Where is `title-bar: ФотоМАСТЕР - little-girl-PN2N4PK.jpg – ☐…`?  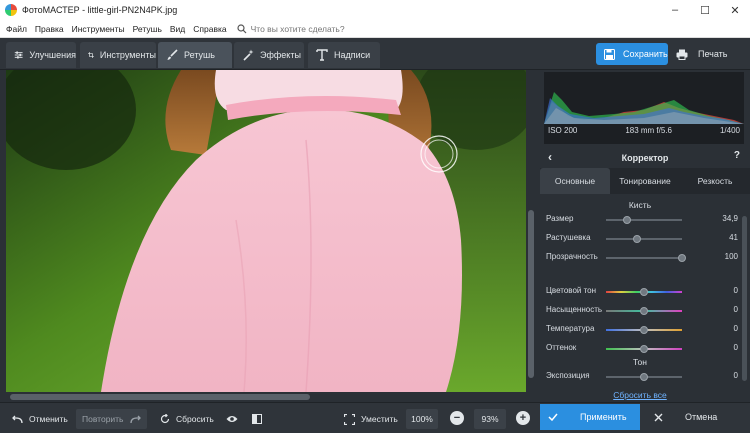
title-bar: ФотоМАСТЕР - little-girl-PN2N4PK.jpg – ☐… is located at coordinates (375, 10).